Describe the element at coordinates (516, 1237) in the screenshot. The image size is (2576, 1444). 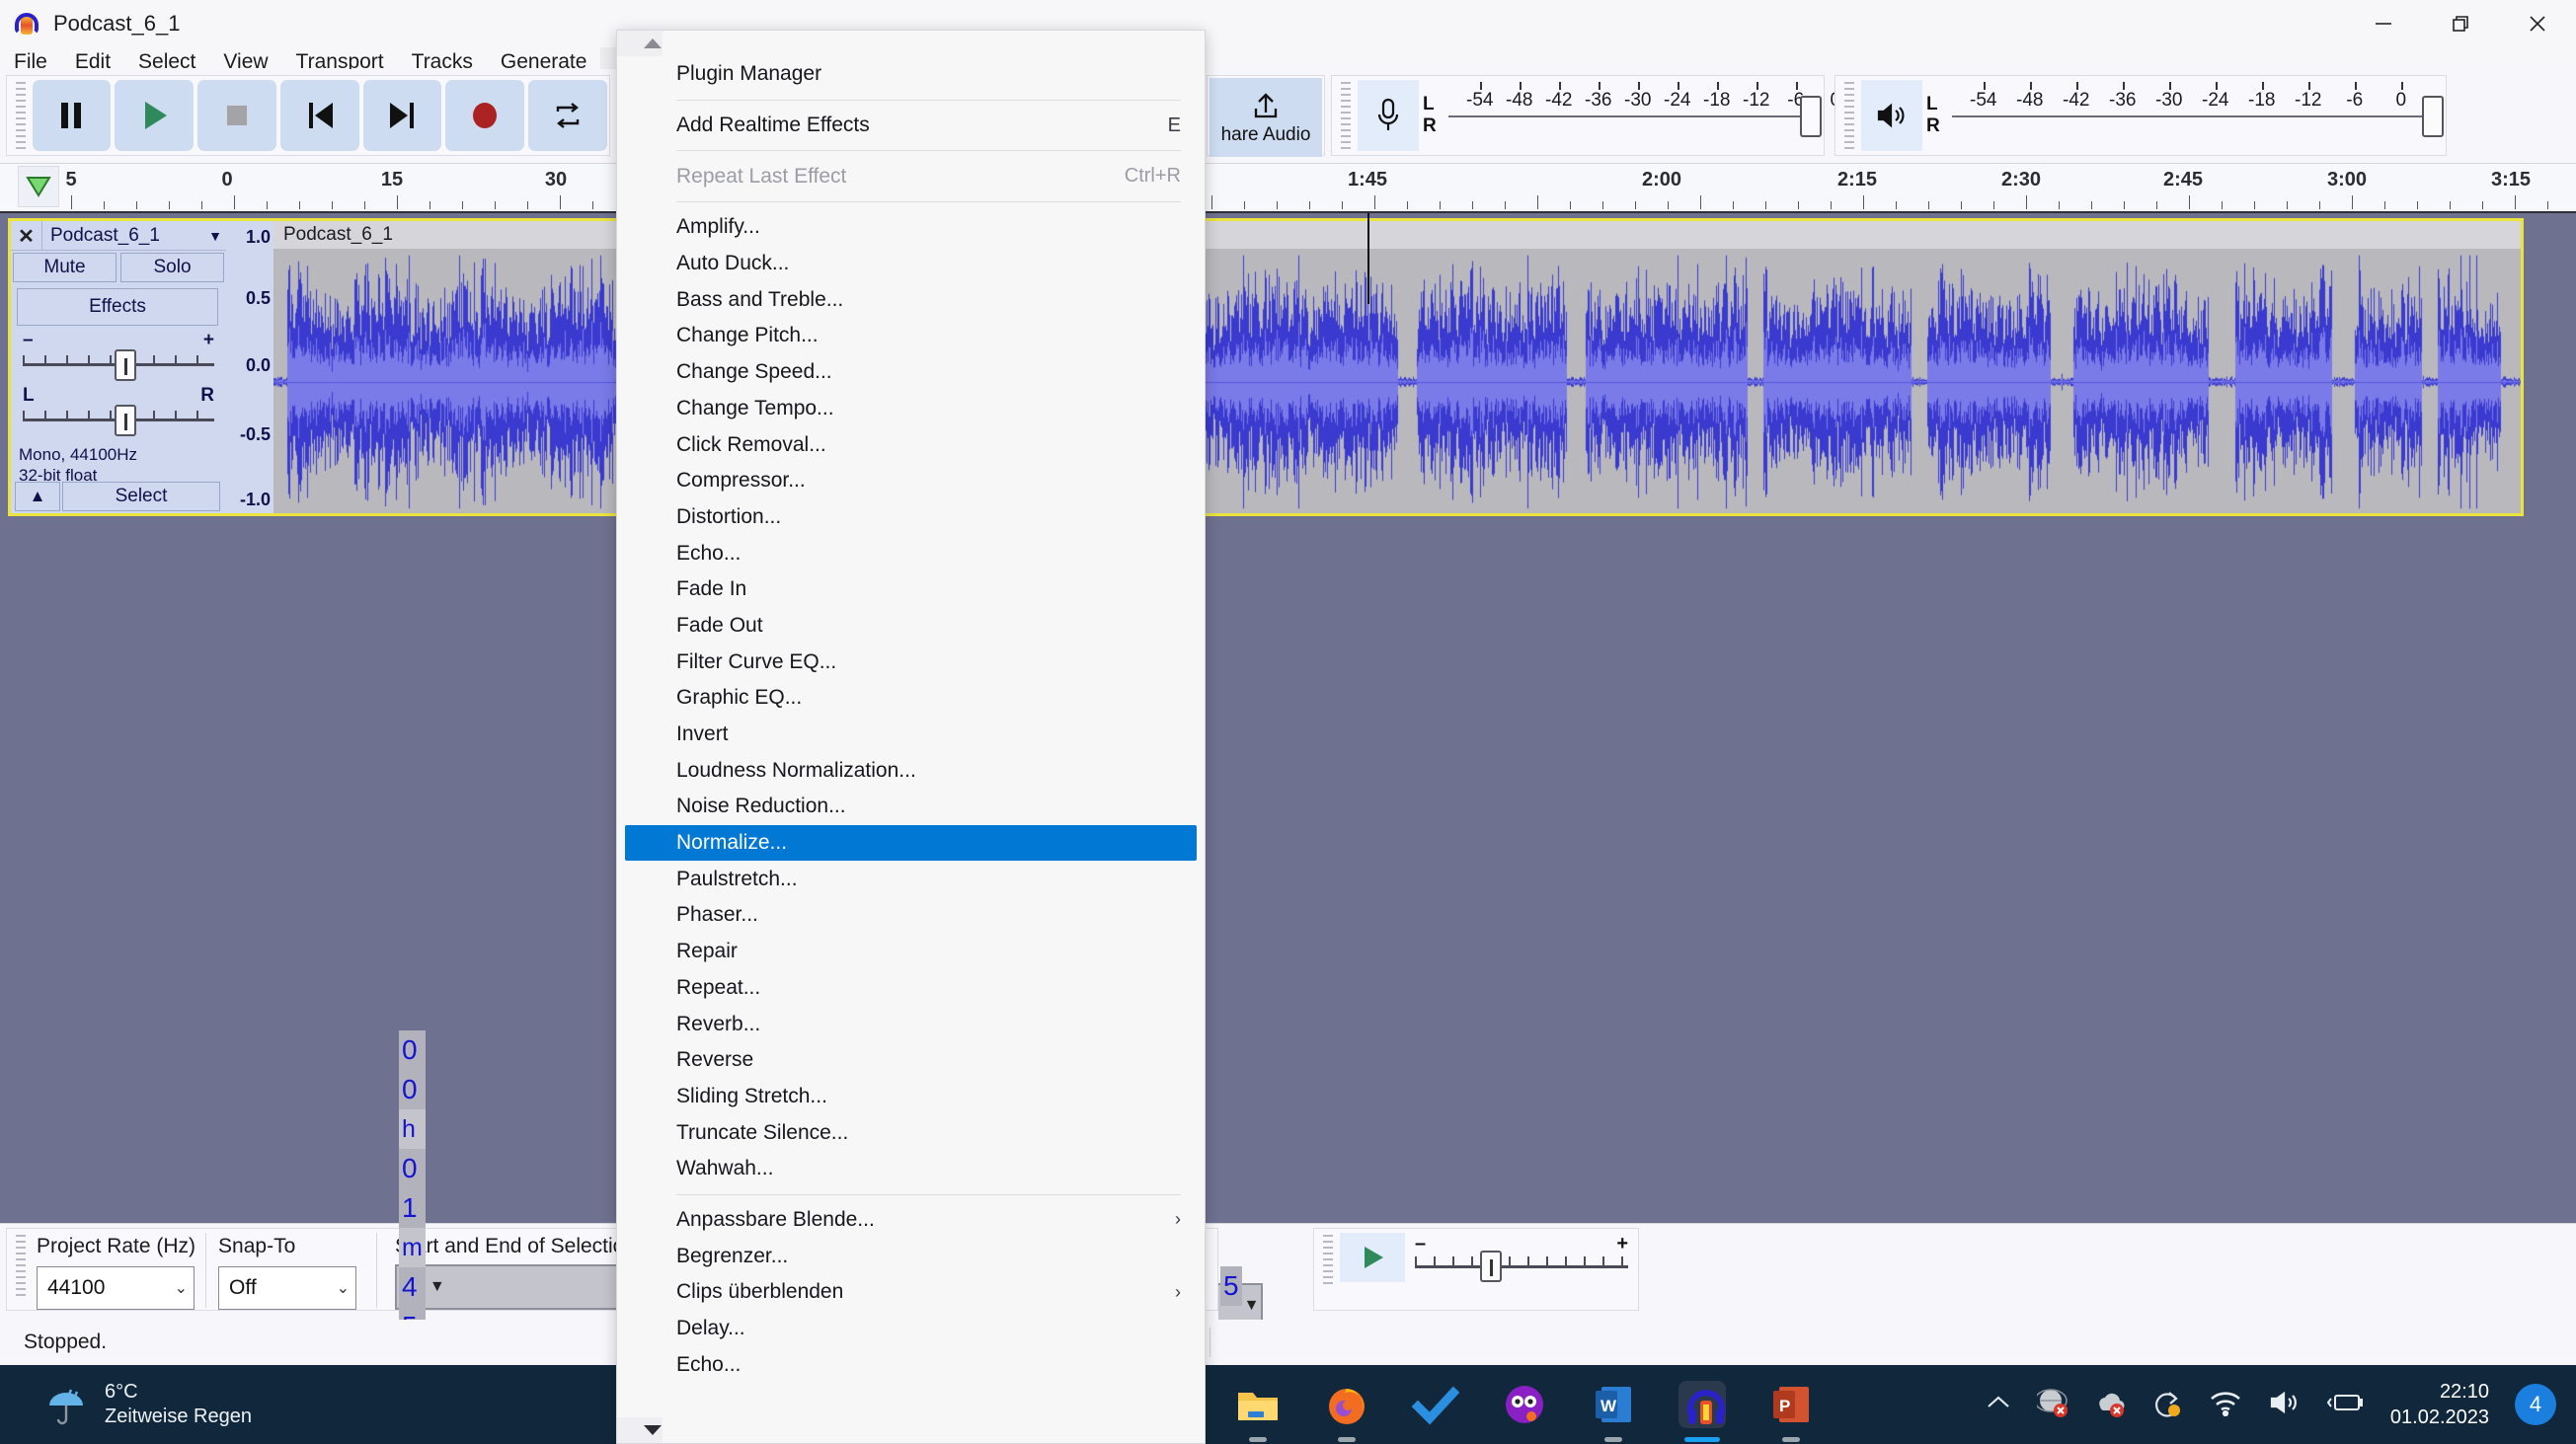
I see `selection-start-time-field: 00h01m45.123s ▼` at that location.